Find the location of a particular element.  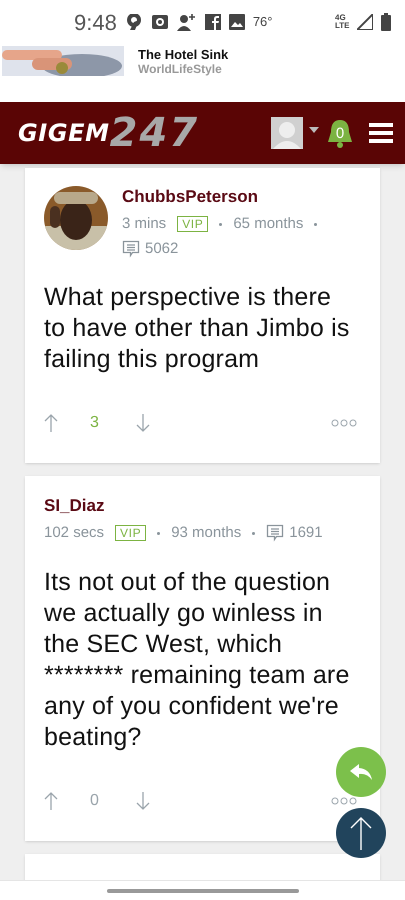

vote-score: 0 is located at coordinates (95, 800).